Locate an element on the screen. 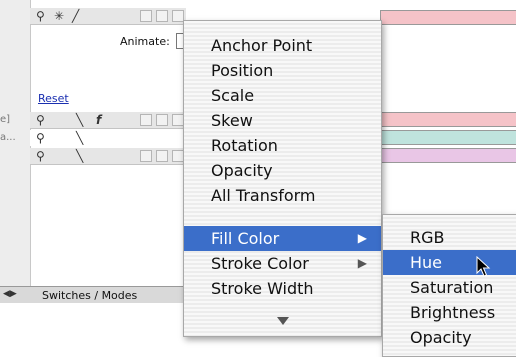 The width and height of the screenshot is (516, 357). fill-color-submenu: RGB Hue Saturation Brightness Opacity is located at coordinates (449, 285).